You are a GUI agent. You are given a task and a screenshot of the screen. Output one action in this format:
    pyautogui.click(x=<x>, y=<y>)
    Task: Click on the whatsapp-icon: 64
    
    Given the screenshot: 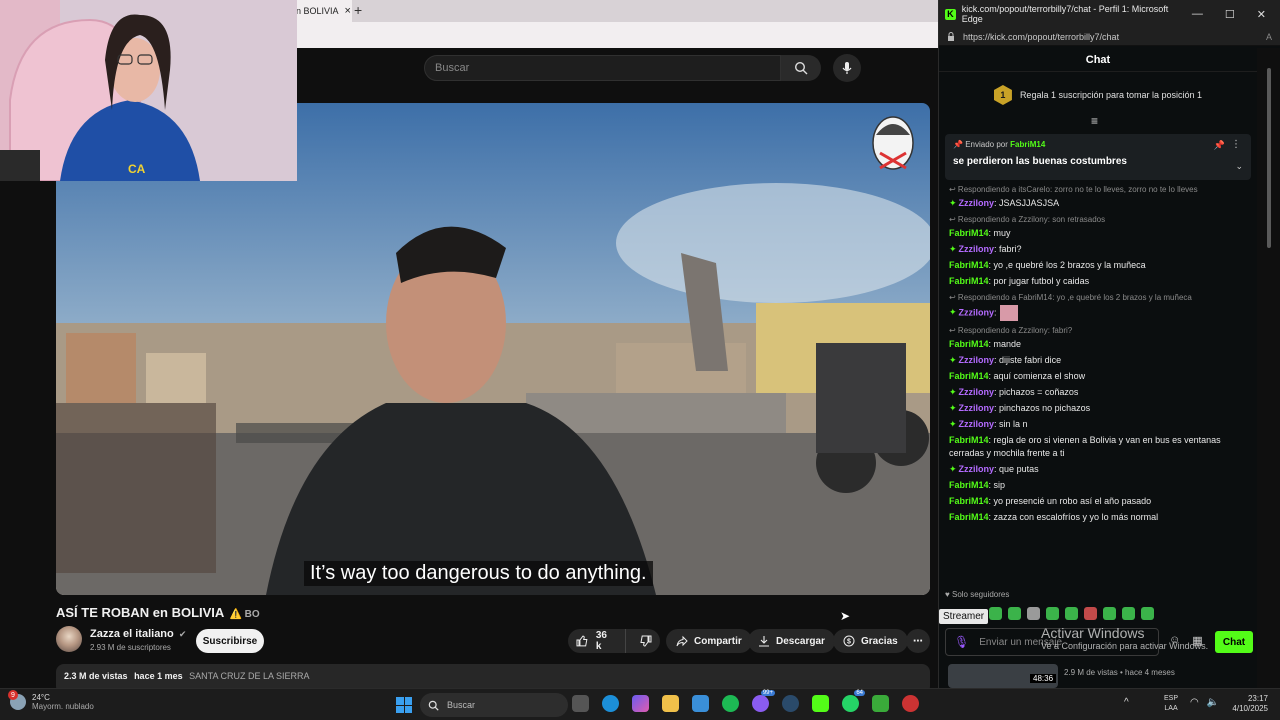 What is the action you would take?
    pyautogui.click(x=853, y=701)
    